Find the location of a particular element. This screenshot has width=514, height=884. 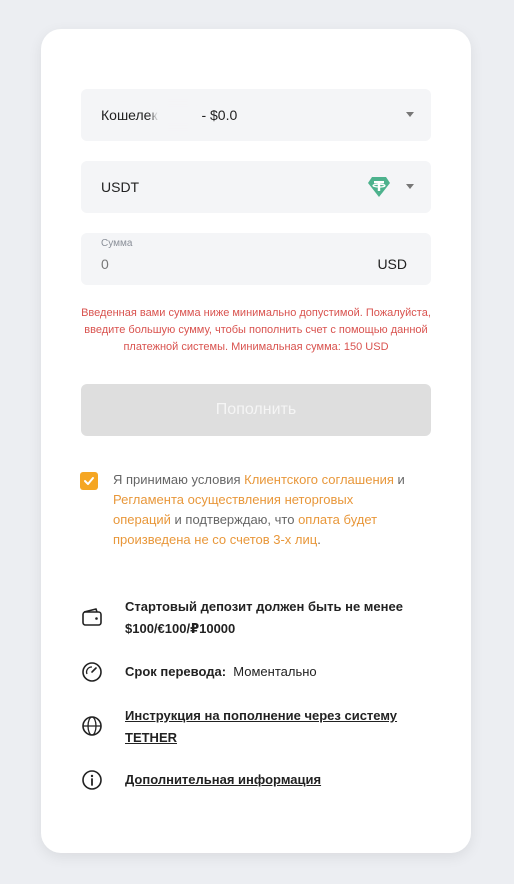

transfer-time-value: Моментально is located at coordinates (275, 671).